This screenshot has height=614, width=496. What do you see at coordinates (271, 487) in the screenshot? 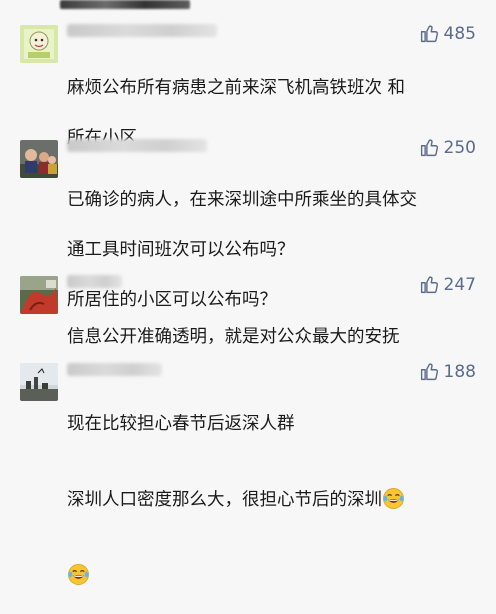
I see `comment-line: 深圳人口密度那么大，很担心节后的深圳` at bounding box center [271, 487].